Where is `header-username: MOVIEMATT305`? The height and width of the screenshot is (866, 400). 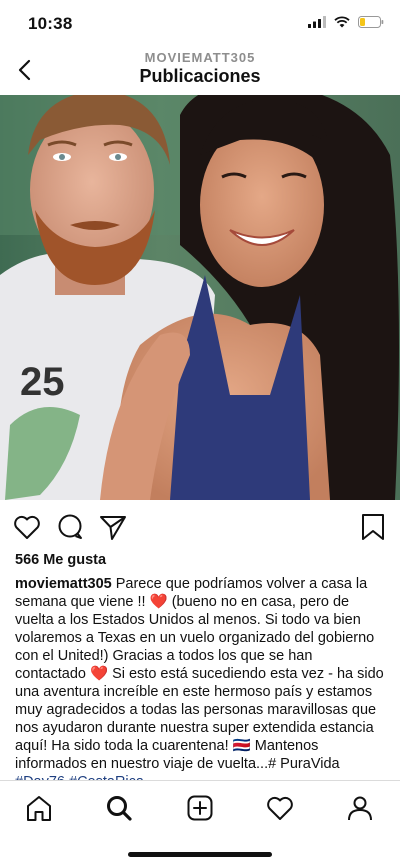
header-username: MOVIEMATT305 is located at coordinates (200, 57).